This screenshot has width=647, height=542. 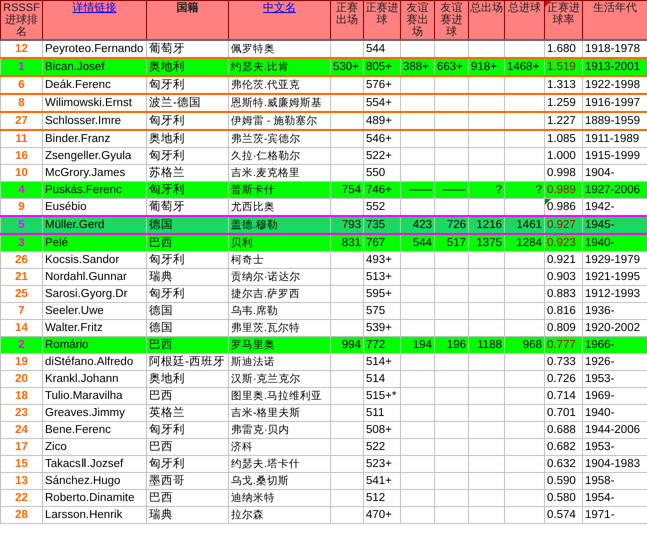 What do you see at coordinates (563, 67) in the screenshot?
I see `table-cell: 1.519` at bounding box center [563, 67].